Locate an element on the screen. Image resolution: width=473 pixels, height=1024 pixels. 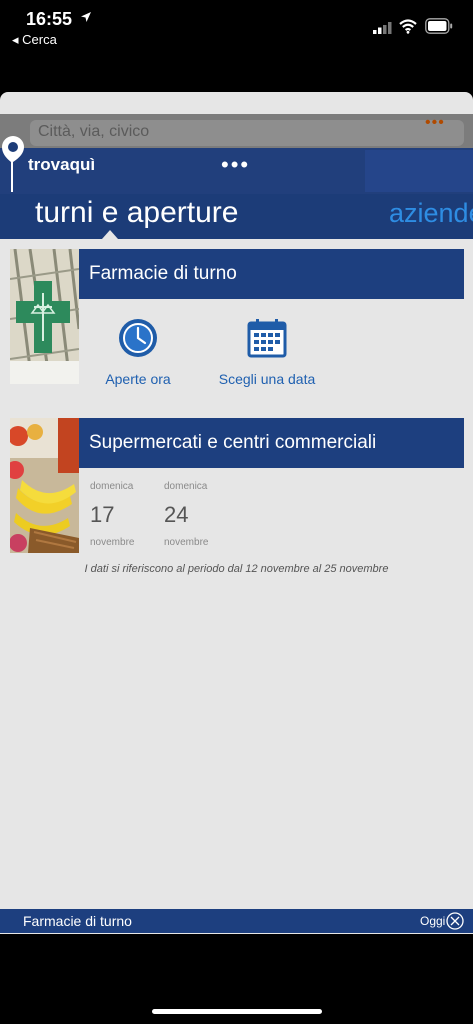
home-indicator is located at coordinates (237, 1011).